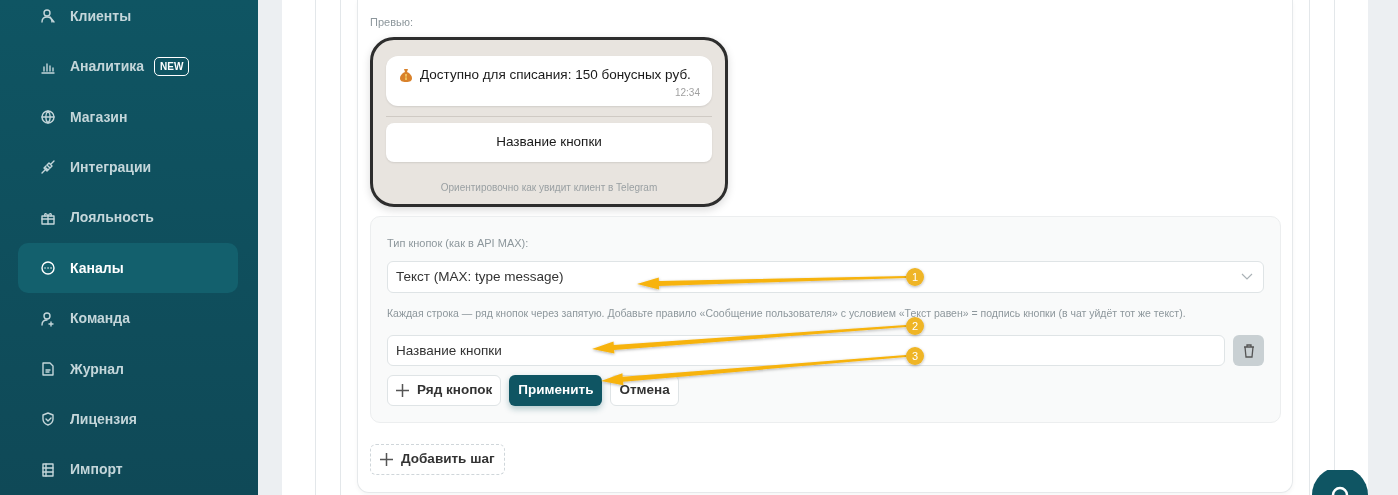 The width and height of the screenshot is (1398, 495). I want to click on chat-bubble-icon, so click(48, 268).